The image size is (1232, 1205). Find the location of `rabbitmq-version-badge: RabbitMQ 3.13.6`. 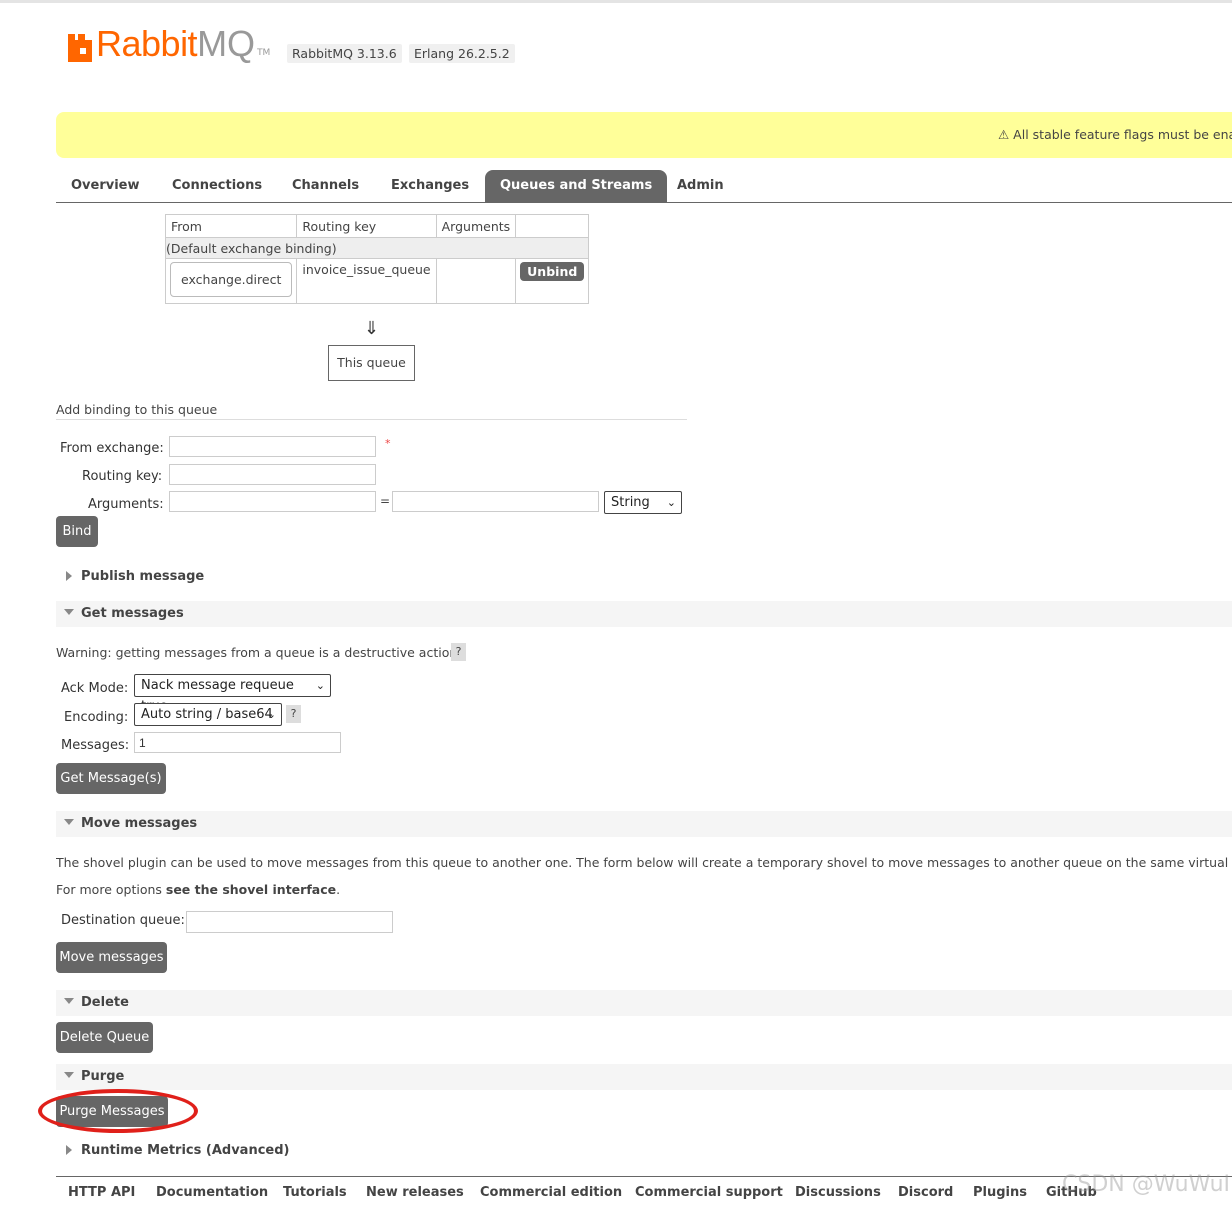

rabbitmq-version-badge: RabbitMQ 3.13.6 is located at coordinates (344, 53).